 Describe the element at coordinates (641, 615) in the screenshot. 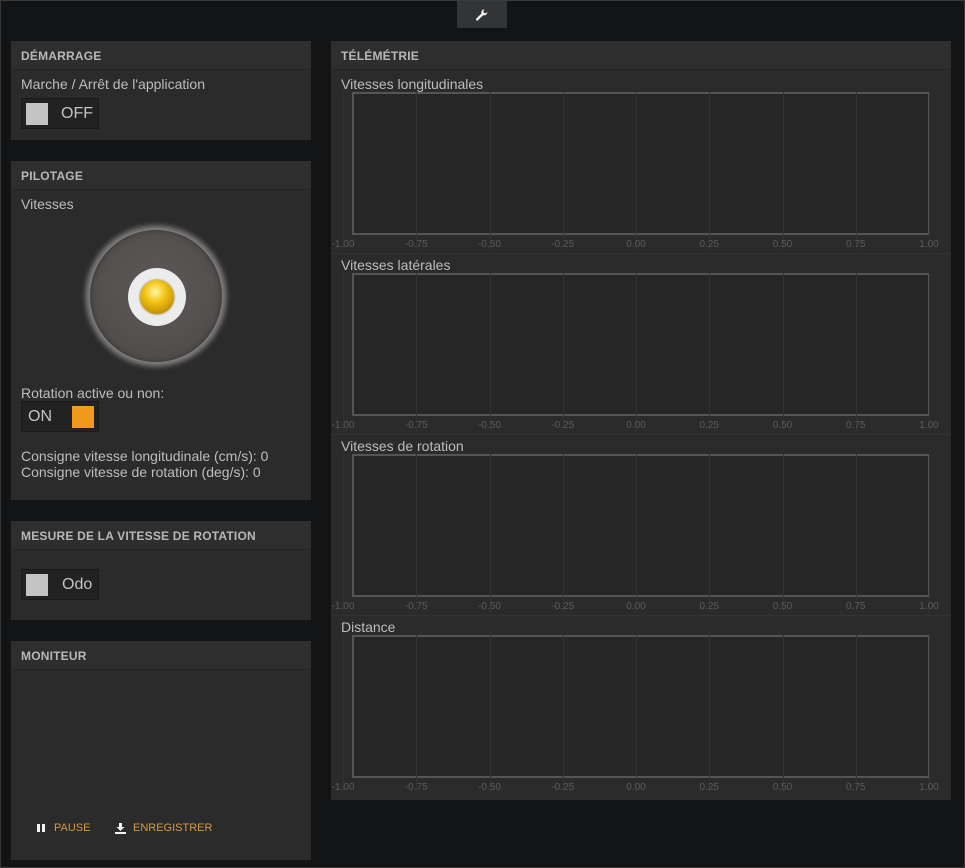

I see `graph-separator` at that location.